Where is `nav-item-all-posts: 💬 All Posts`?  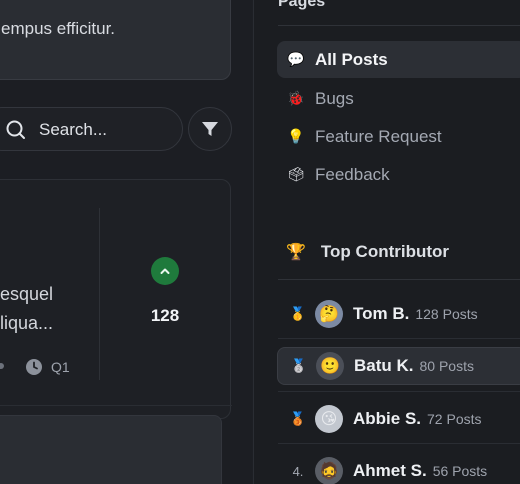 nav-item-all-posts: 💬 All Posts is located at coordinates (398, 59).